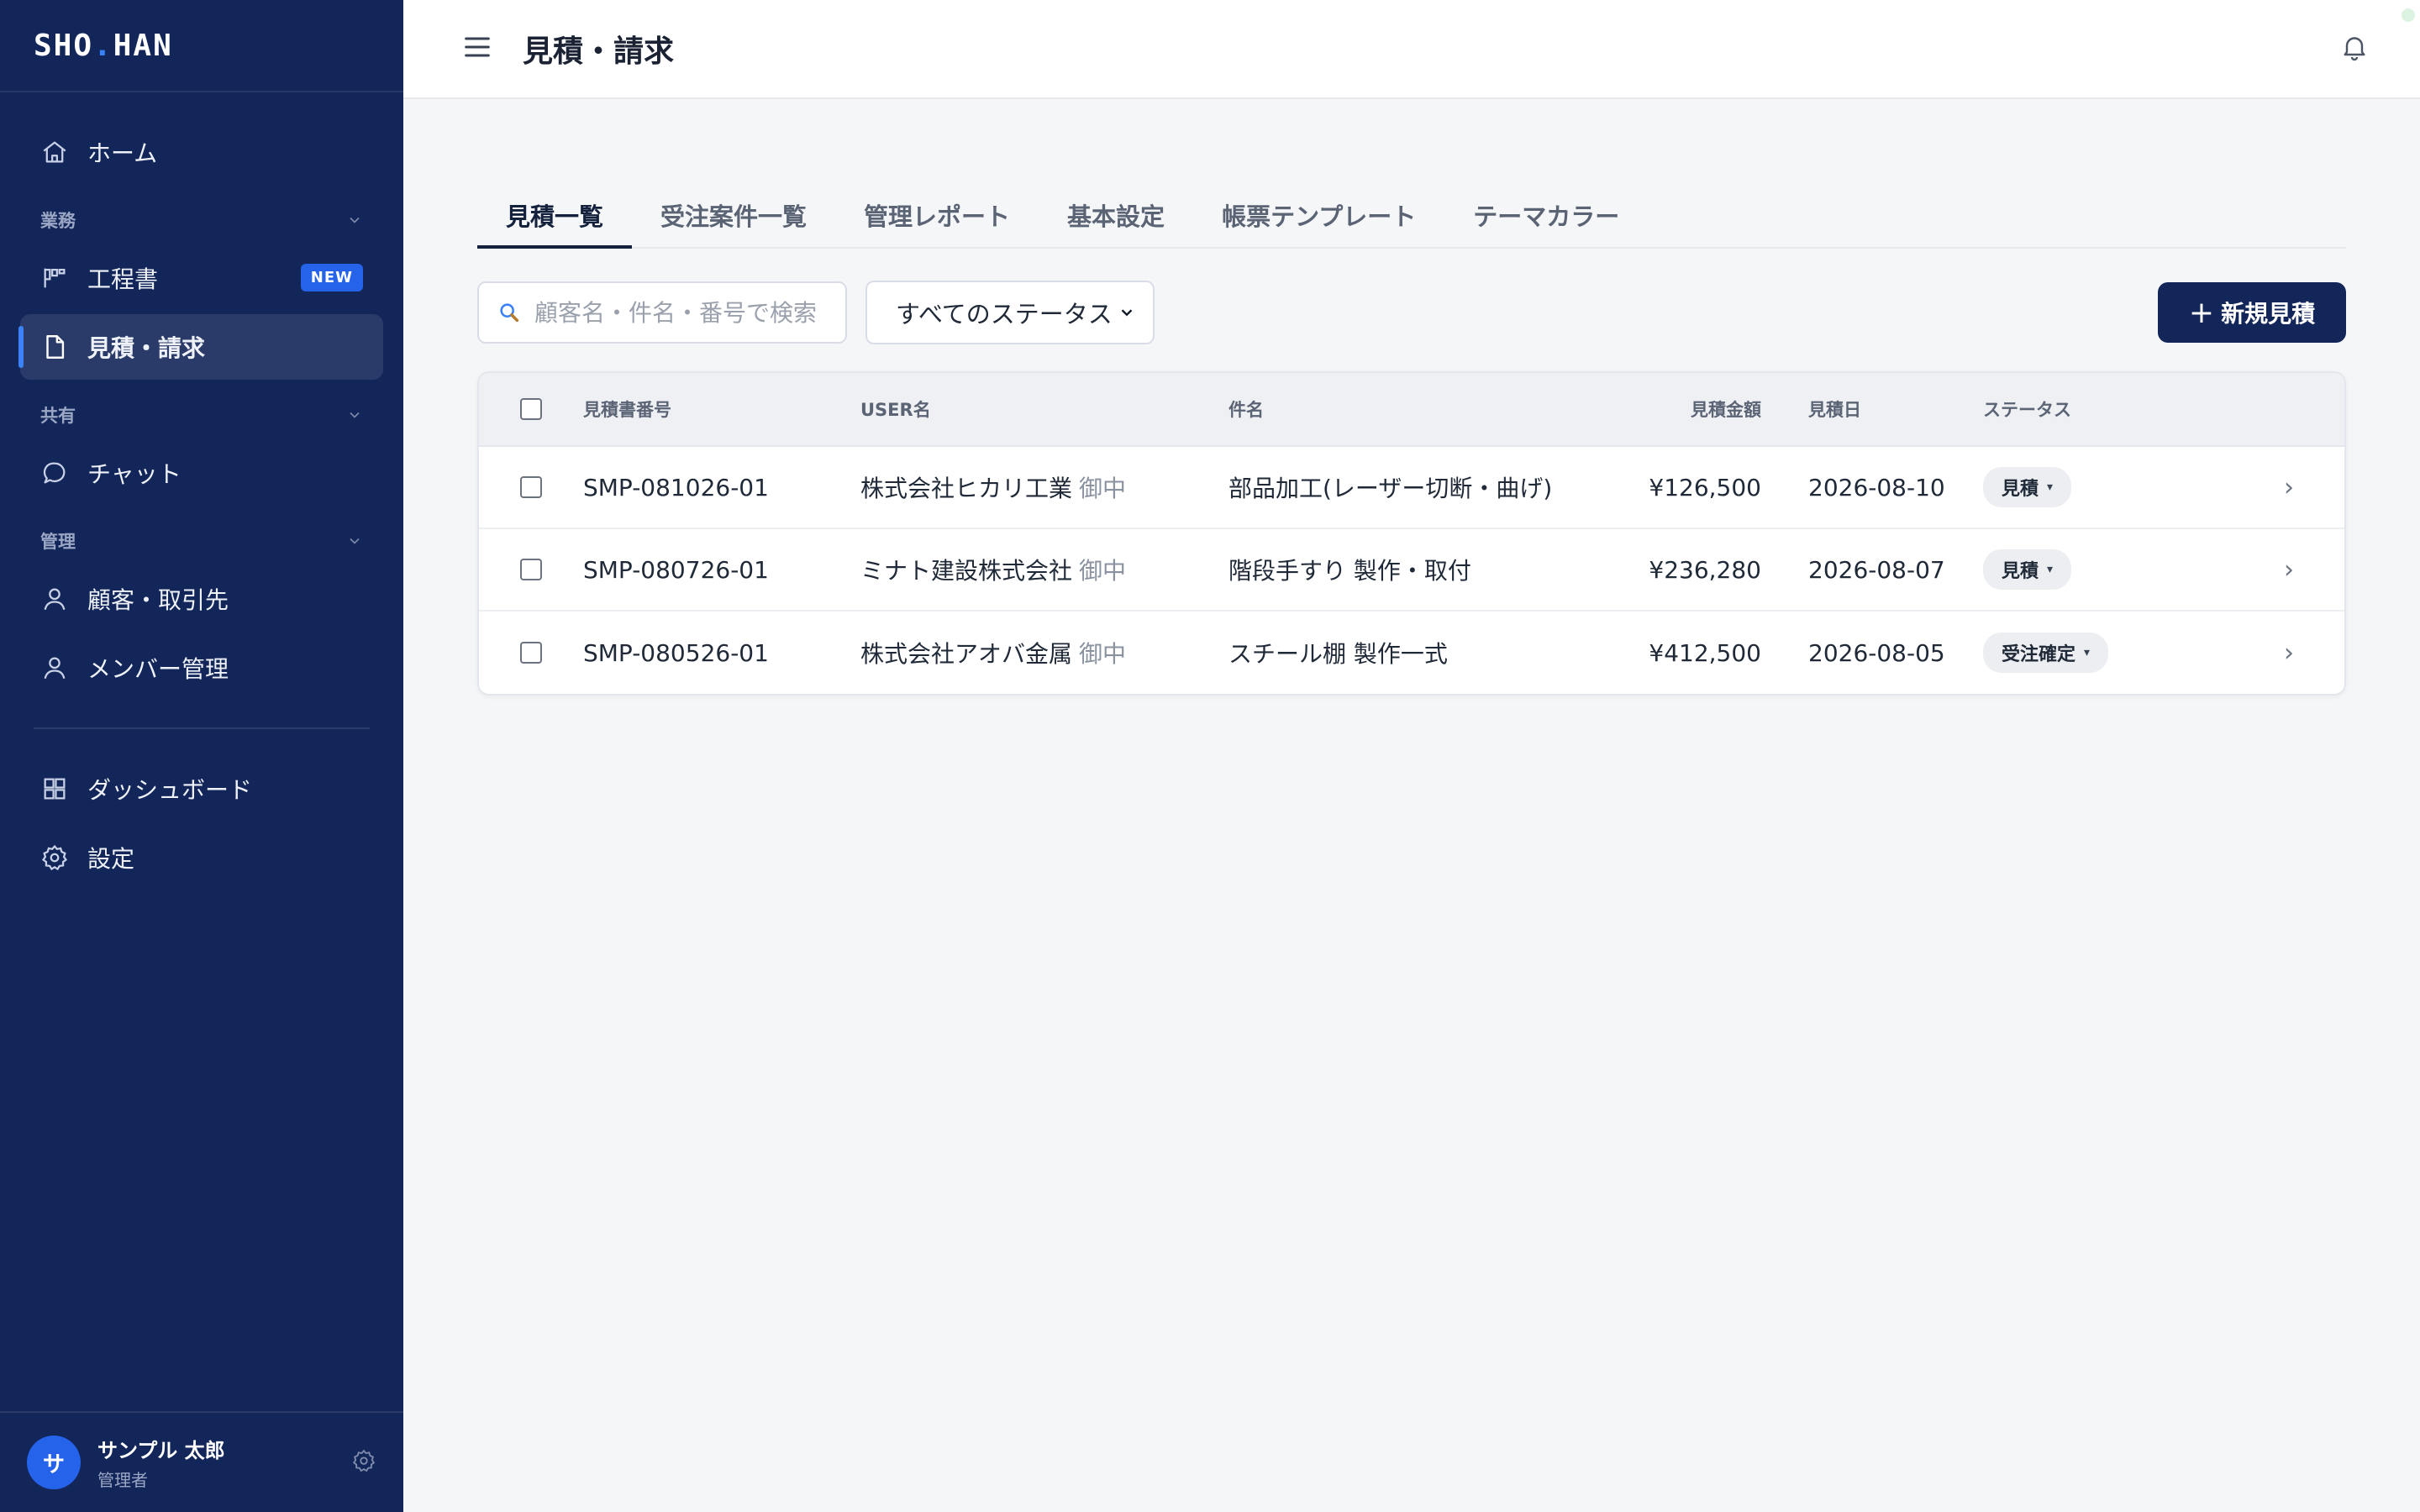 Image resolution: width=2420 pixels, height=1512 pixels. Describe the element at coordinates (2354, 49) in the screenshot. I see `bell-icon` at that location.